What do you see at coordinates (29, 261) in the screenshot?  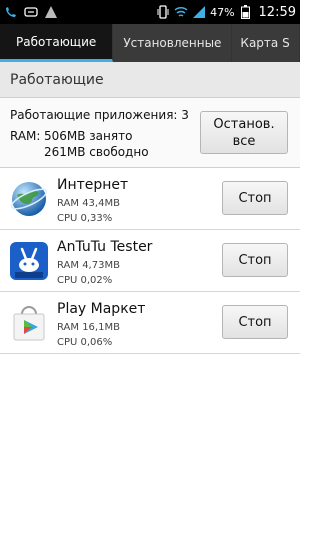 I see `antutu-icon` at bounding box center [29, 261].